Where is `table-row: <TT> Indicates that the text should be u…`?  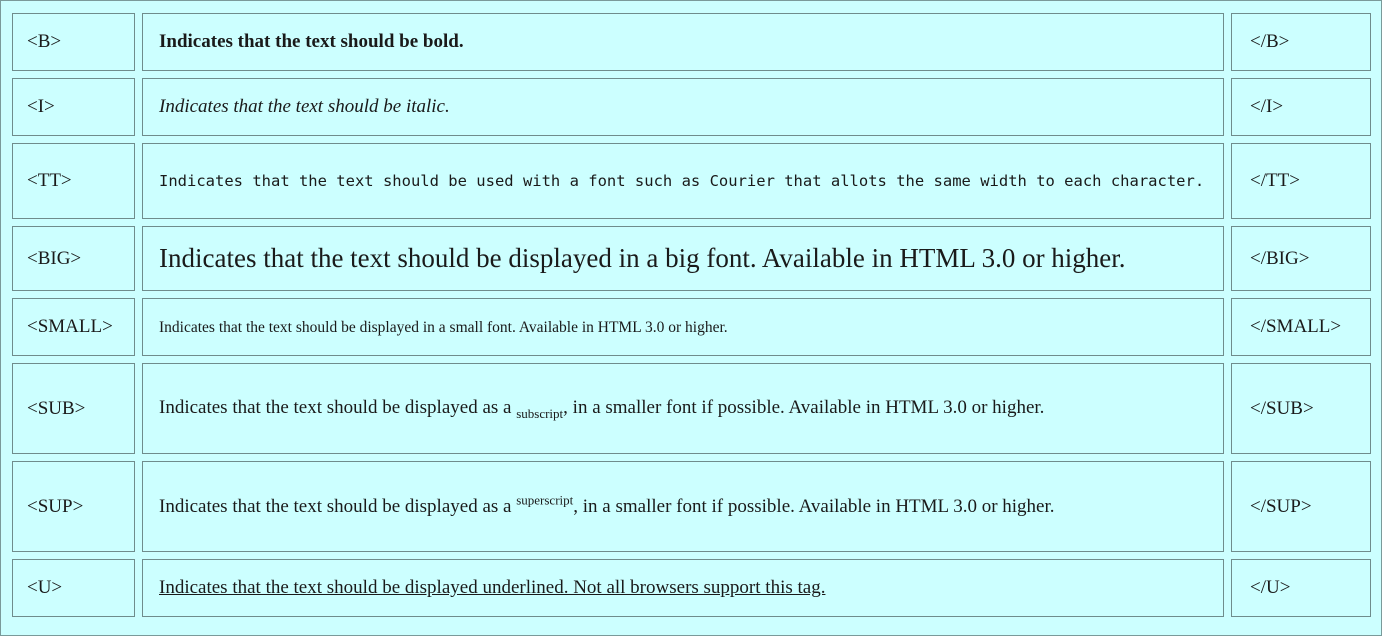 table-row: <TT> Indicates that the text should be u… is located at coordinates (691, 181).